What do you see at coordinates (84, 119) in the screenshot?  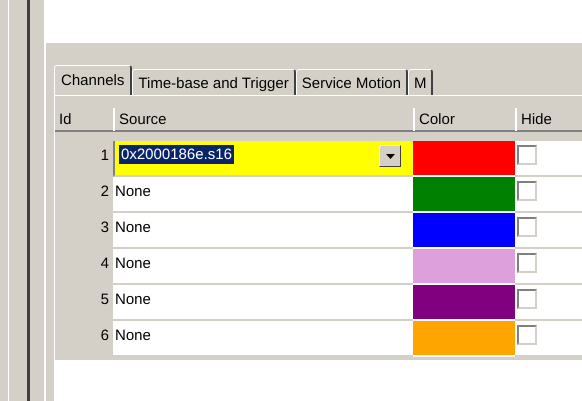 I see `column-header: Id` at bounding box center [84, 119].